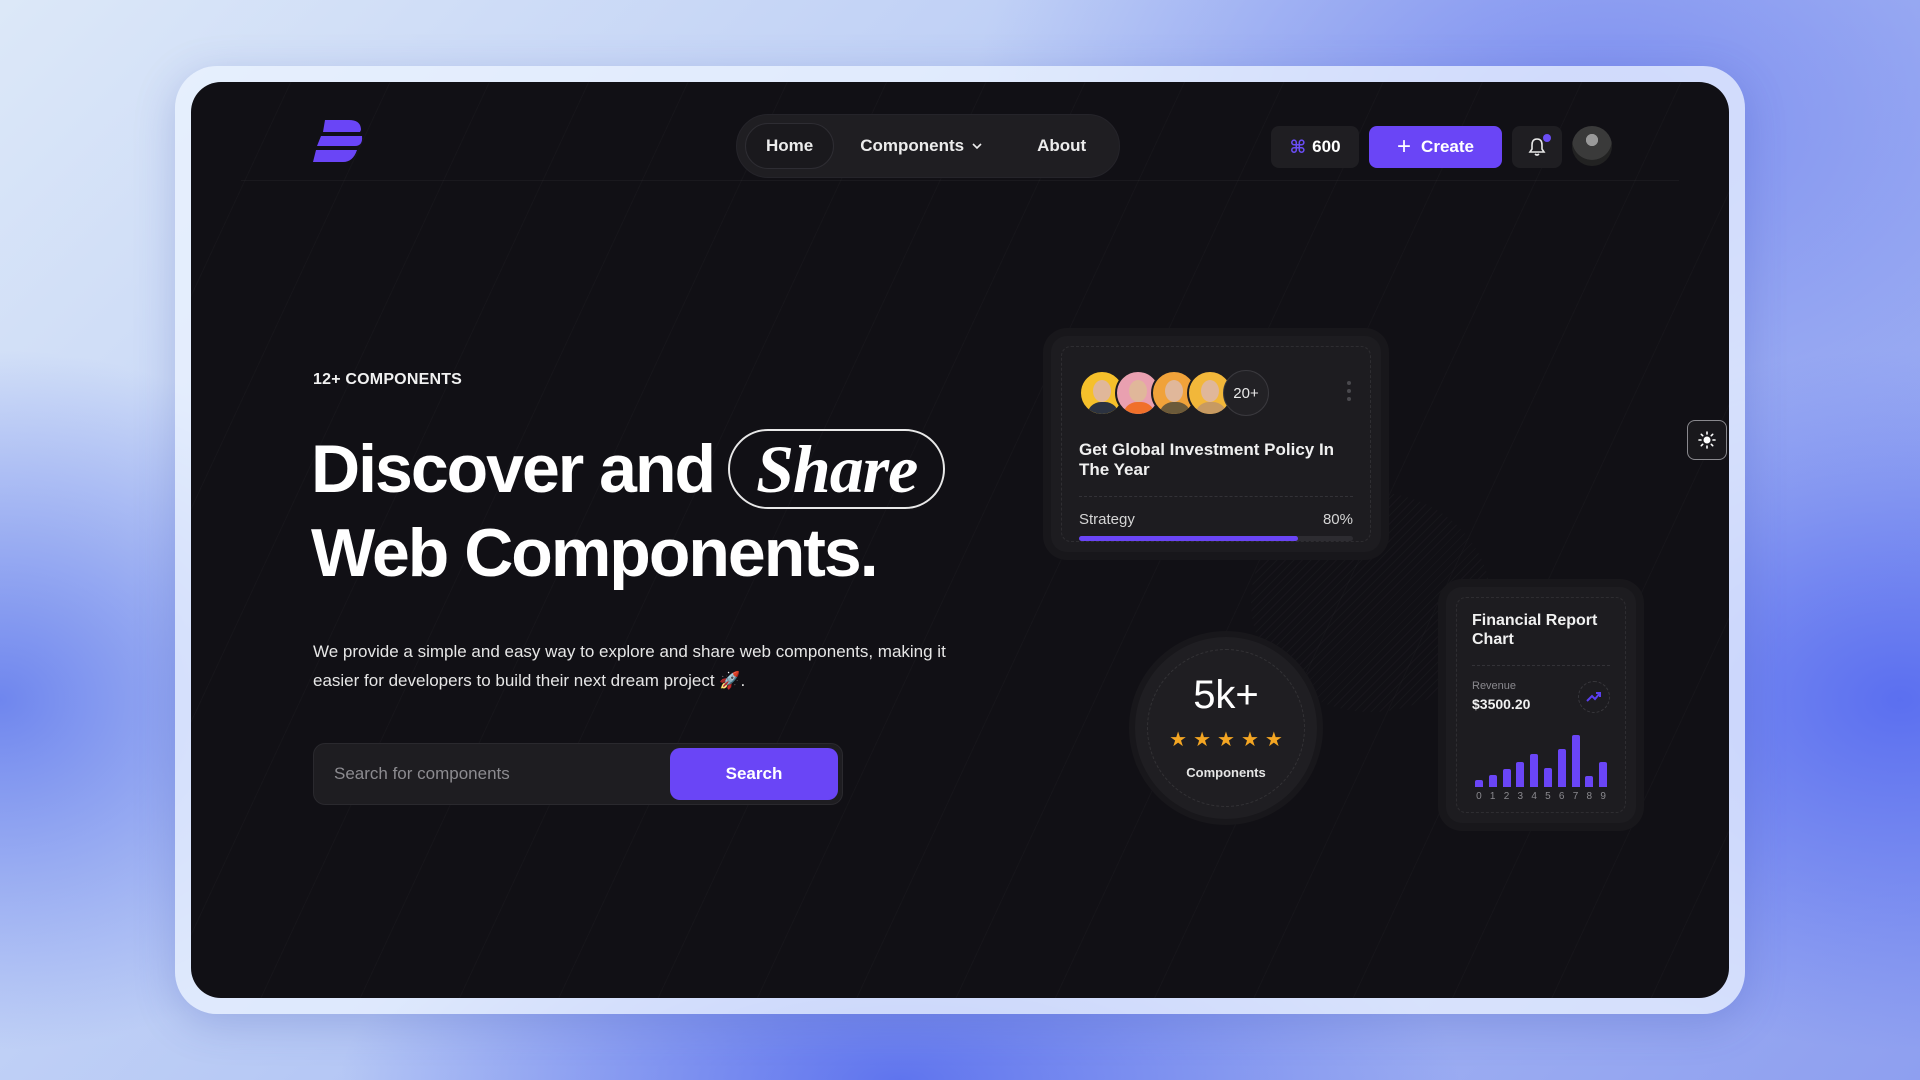 Image resolution: width=1920 pixels, height=1080 pixels. I want to click on investment-title: Get Global Investment Policy In The Year, so click(1207, 459).